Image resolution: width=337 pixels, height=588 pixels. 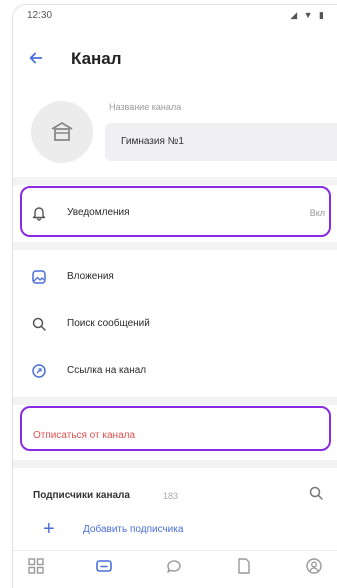 What do you see at coordinates (152, 141) in the screenshot?
I see `channel-name-value: Гимназия №1` at bounding box center [152, 141].